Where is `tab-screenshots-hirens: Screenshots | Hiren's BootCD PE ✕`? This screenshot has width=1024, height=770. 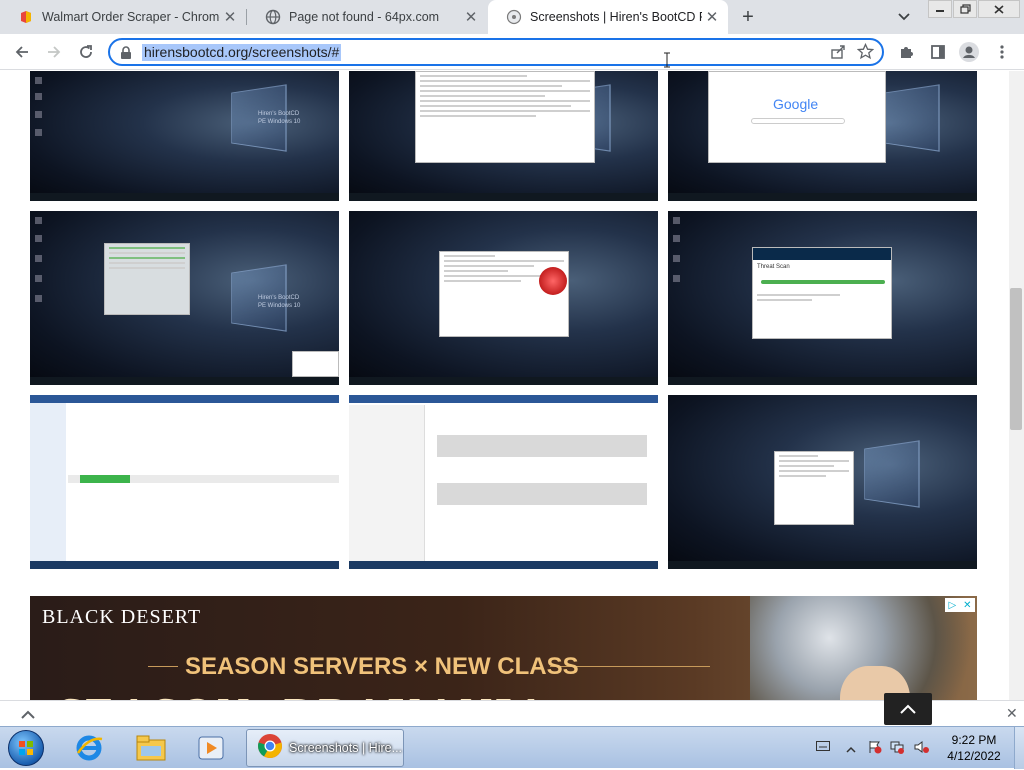
tab-screenshots-hirens: Screenshots | Hiren's BootCD PE ✕ is located at coordinates (608, 17).